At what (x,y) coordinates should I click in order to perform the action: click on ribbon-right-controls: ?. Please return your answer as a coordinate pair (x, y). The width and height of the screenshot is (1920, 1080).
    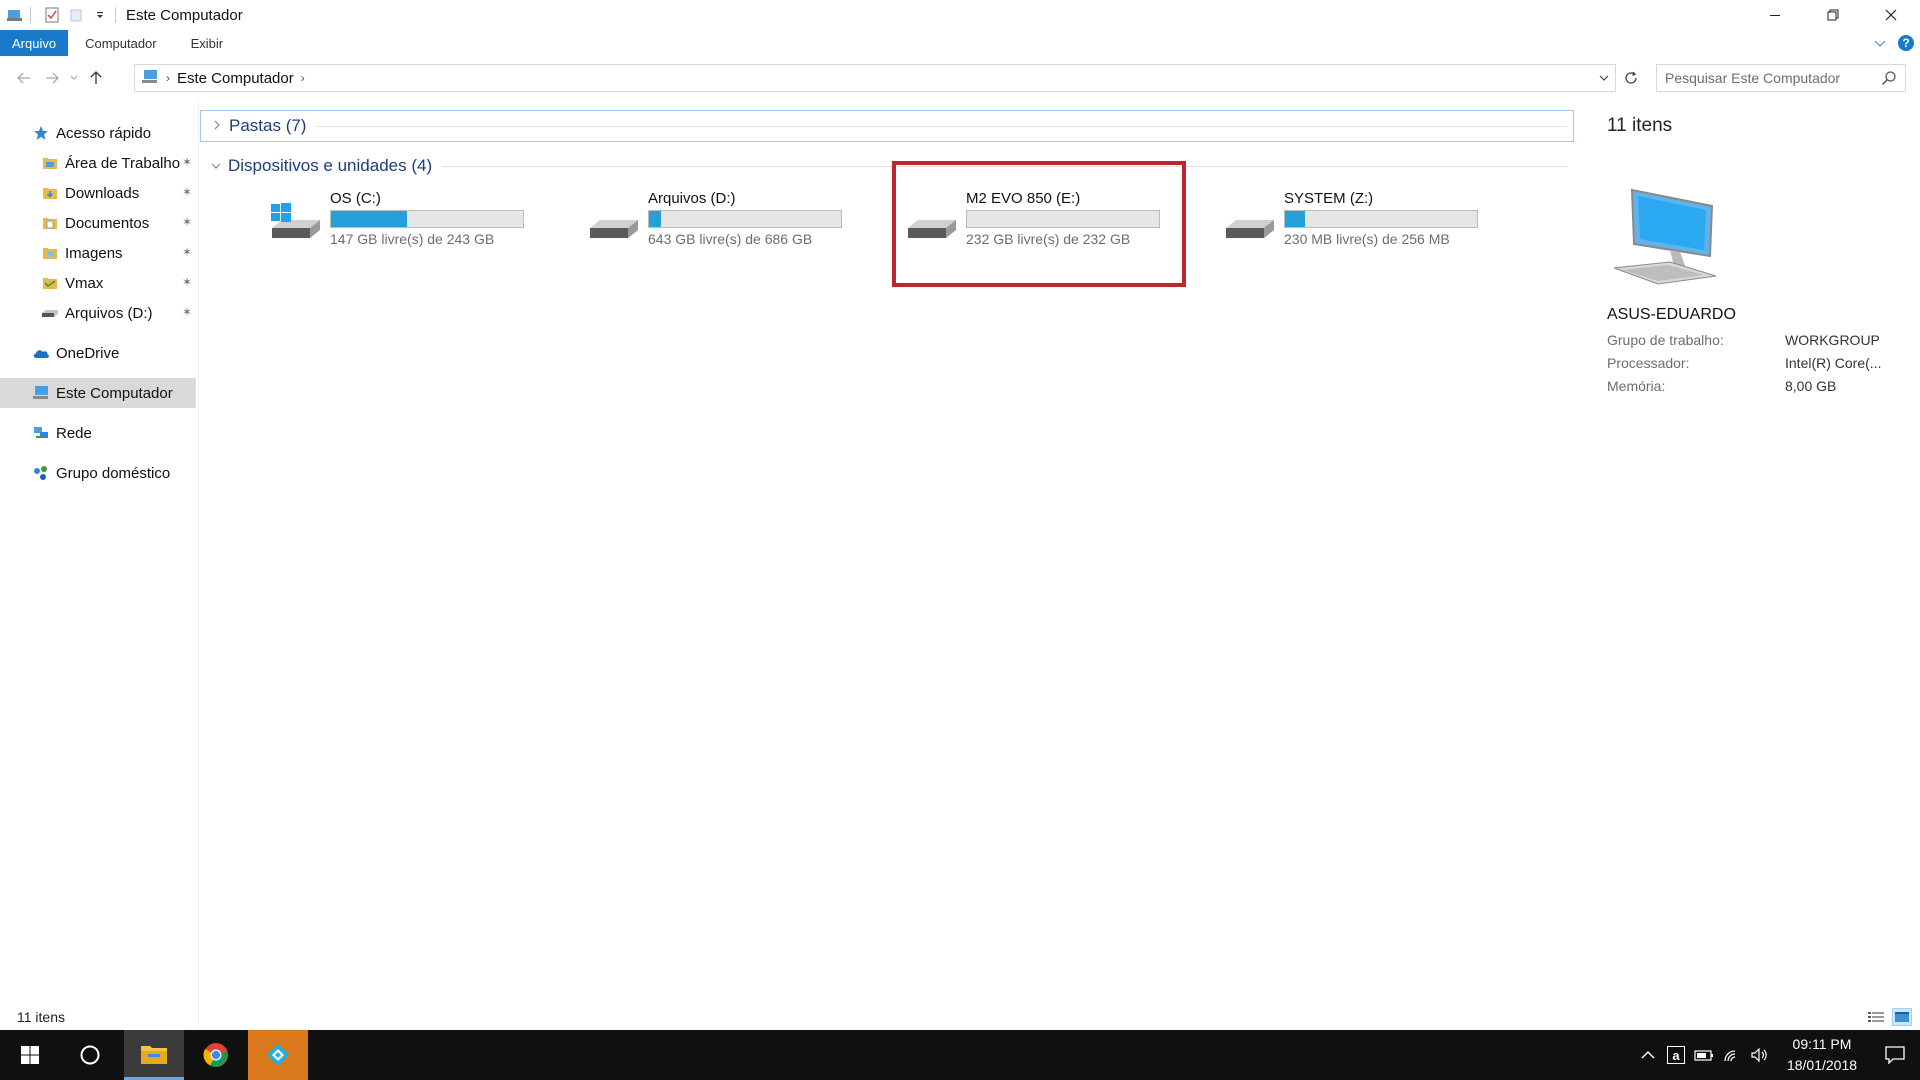
    Looking at the image, I should click on (1894, 43).